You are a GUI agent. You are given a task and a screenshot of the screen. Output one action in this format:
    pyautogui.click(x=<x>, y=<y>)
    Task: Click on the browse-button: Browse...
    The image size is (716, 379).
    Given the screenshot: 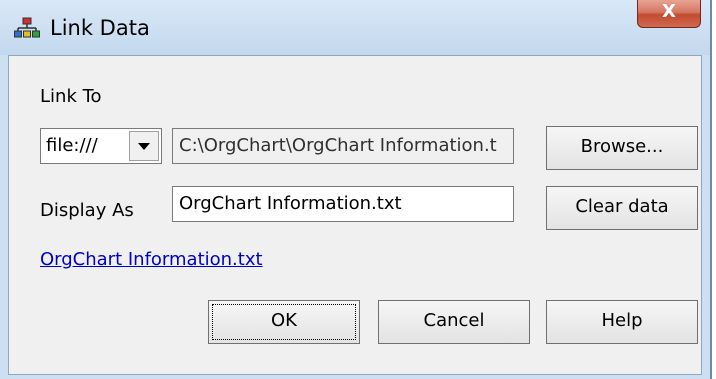 What is the action you would take?
    pyautogui.click(x=622, y=148)
    